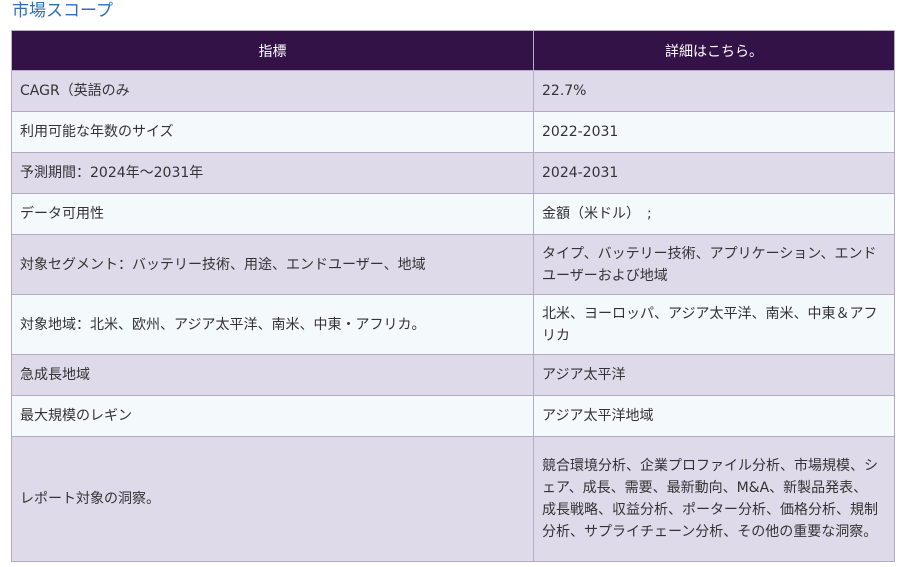 This screenshot has height=567, width=901. What do you see at coordinates (272, 324) in the screenshot?
I see `metric-cell: 対象地域：北米、欧州、アジア太平洋、南米、中東・アフリカ。` at bounding box center [272, 324].